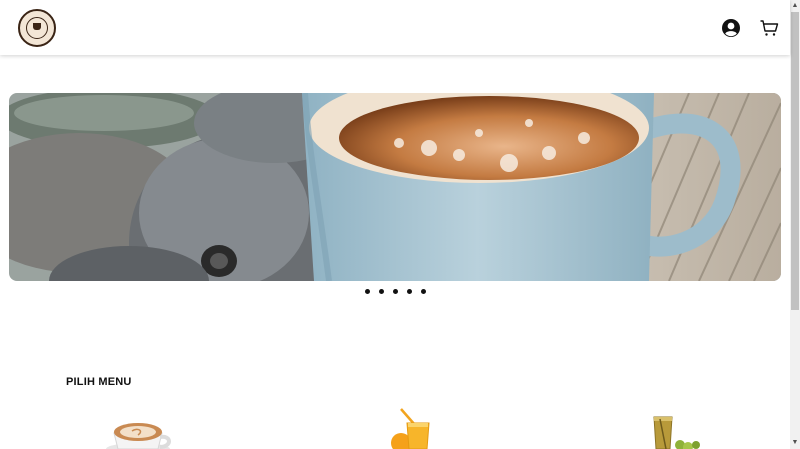 This screenshot has height=449, width=800. Describe the element at coordinates (795, 161) in the screenshot. I see `scroll-thumb` at that location.